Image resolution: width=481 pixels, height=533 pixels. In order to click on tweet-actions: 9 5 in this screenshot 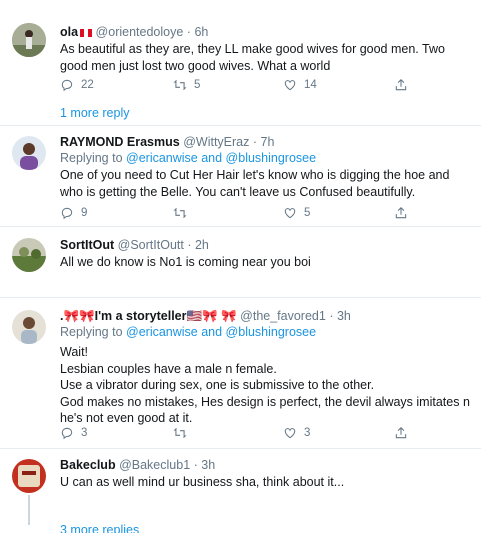, I will do `click(260, 214)`.